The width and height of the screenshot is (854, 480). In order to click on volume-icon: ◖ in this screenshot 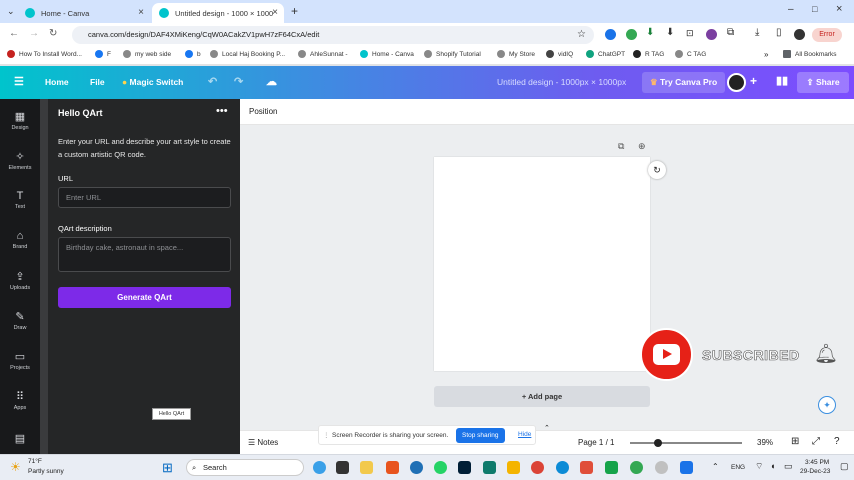, I will do `click(772, 466)`.